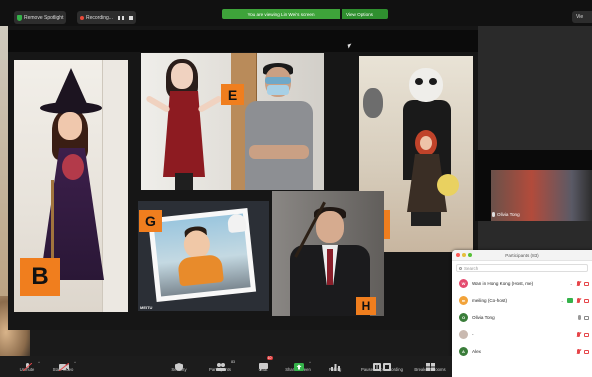 This screenshot has width=592, height=377. What do you see at coordinates (463, 283) in the screenshot?
I see `avatar: W` at bounding box center [463, 283].